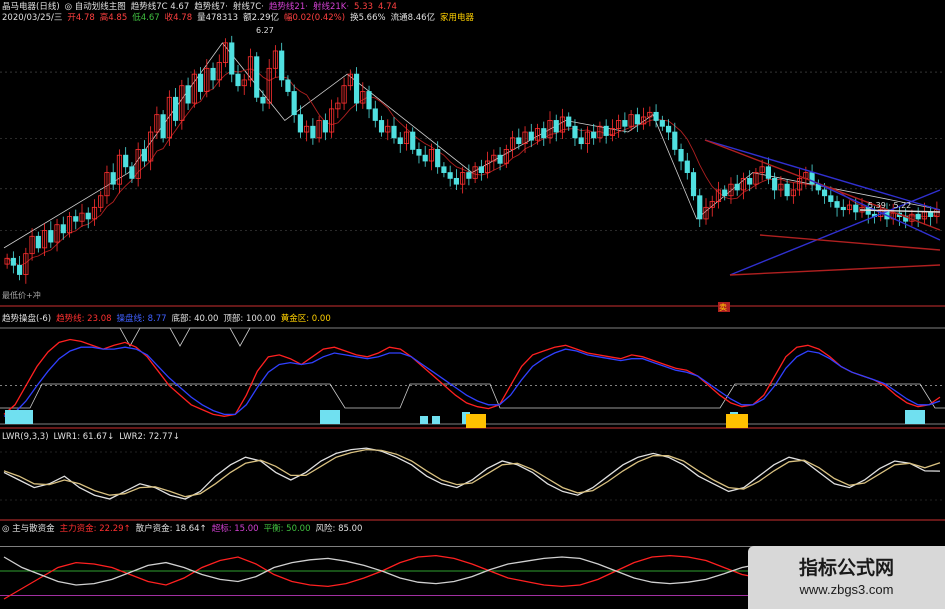 Image resolution: width=945 pixels, height=609 pixels. What do you see at coordinates (113, 18) in the screenshot?
I see `main-header-row2-item-2: 高4.85` at bounding box center [113, 18].